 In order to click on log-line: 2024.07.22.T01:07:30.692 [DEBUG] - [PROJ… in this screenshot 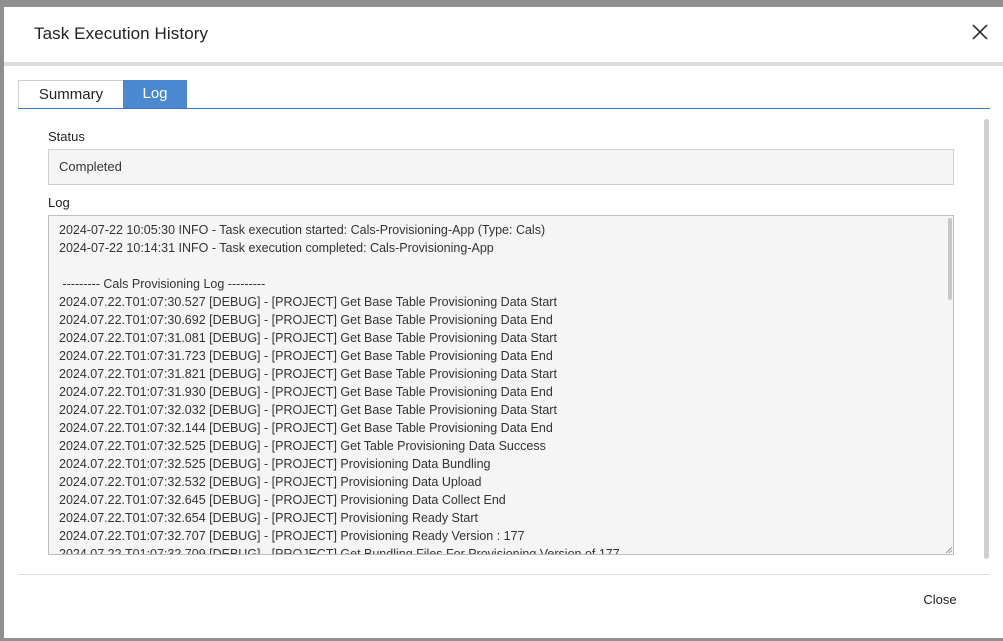, I will do `click(306, 320)`.